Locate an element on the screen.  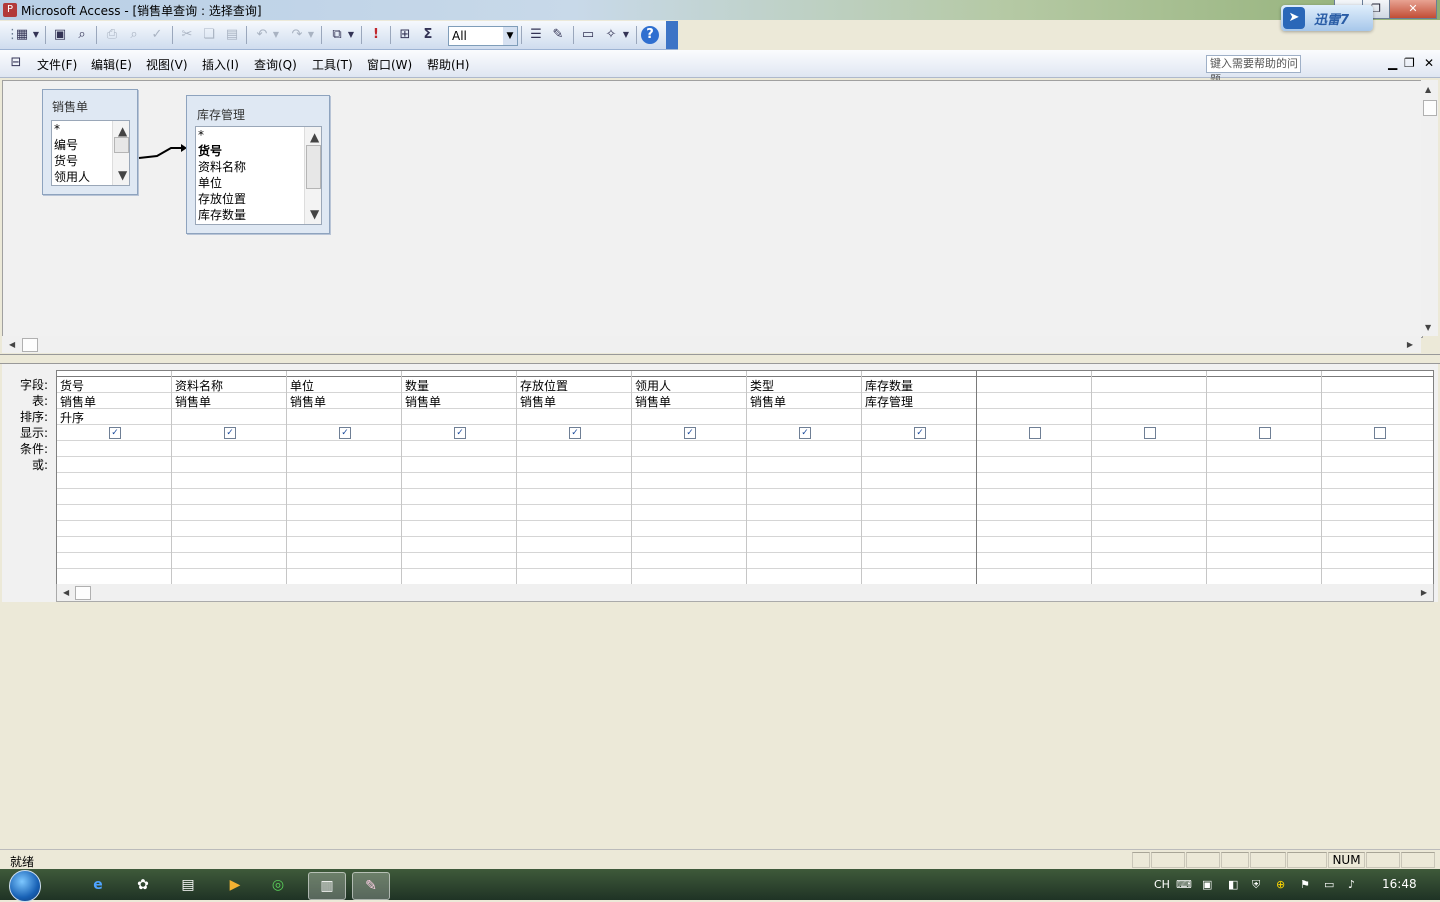
diagram-vertical-scrollbar: ▲ ▼ is located at coordinates (1429, 208).